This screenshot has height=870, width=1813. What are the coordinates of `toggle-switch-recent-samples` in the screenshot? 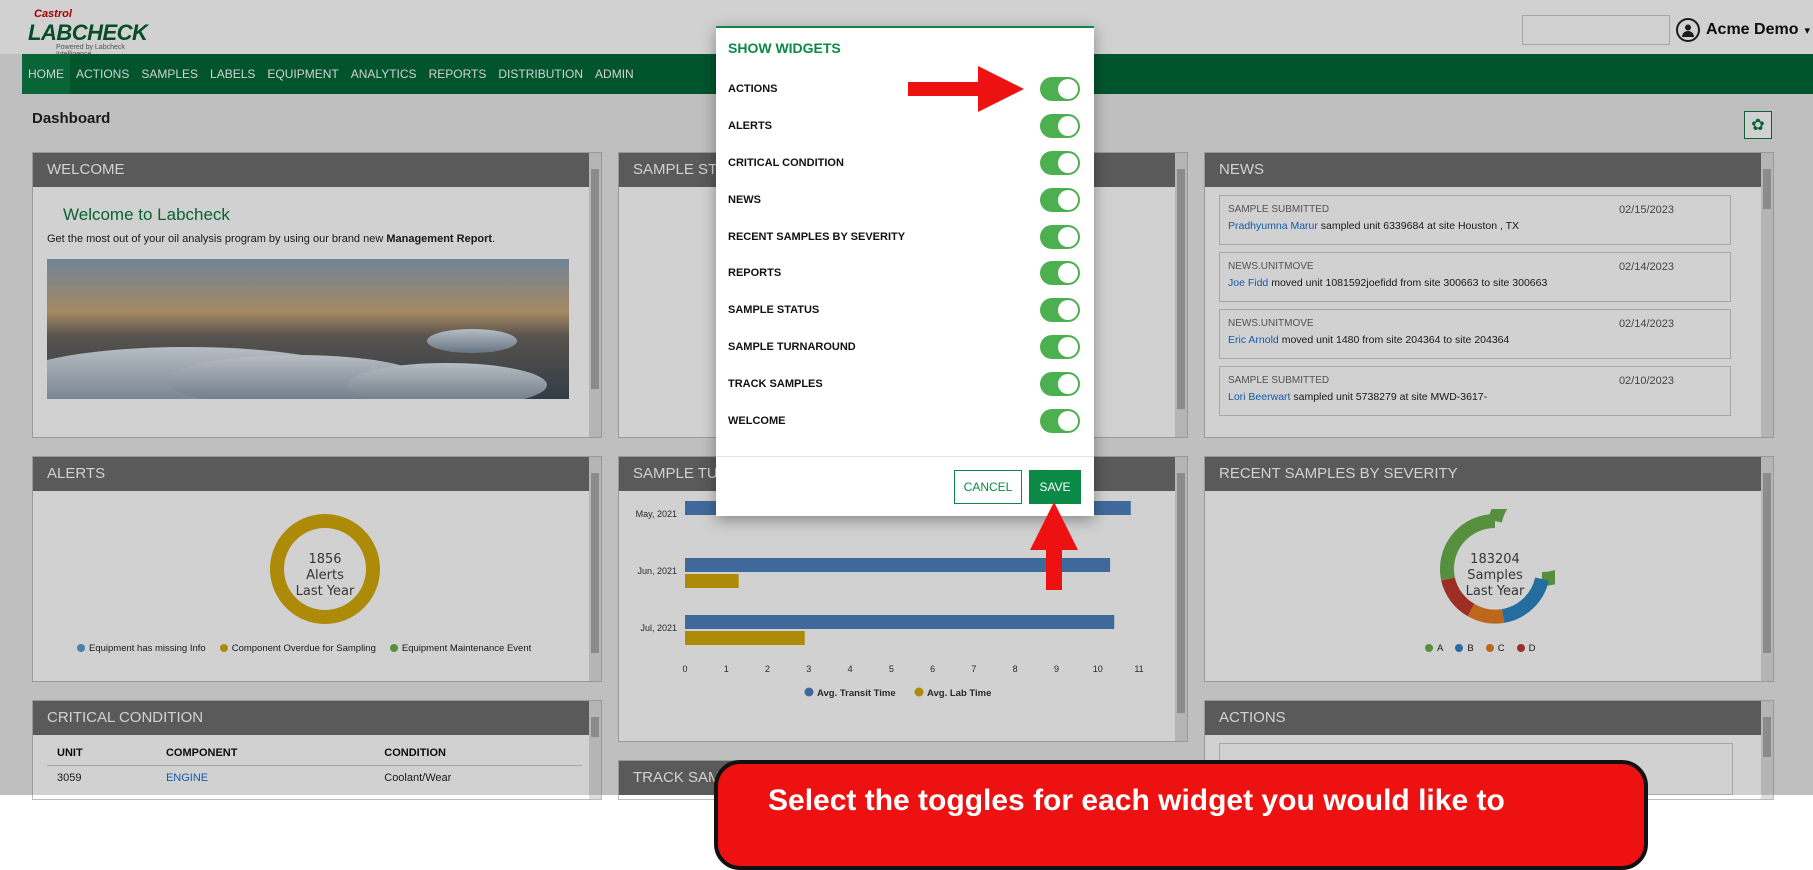 It's located at (1060, 237).